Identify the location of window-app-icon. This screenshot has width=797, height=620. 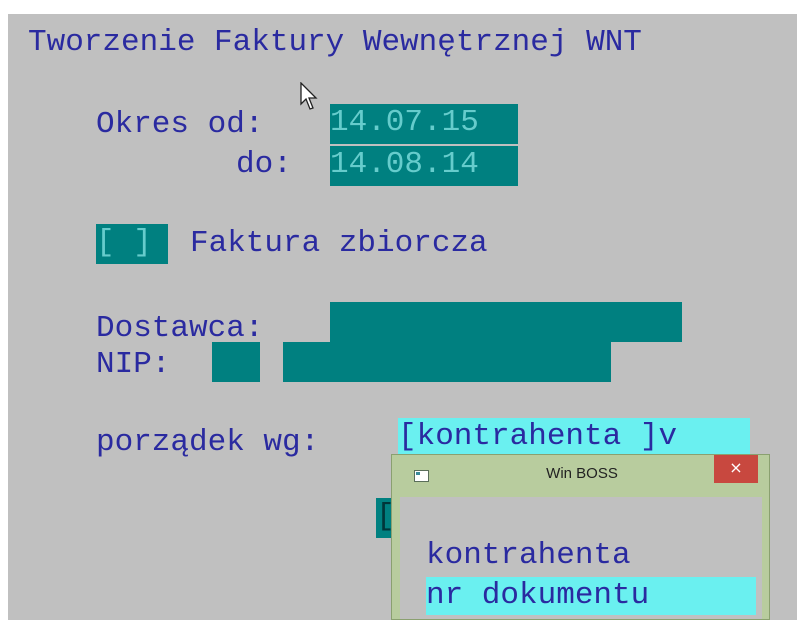
(421, 476).